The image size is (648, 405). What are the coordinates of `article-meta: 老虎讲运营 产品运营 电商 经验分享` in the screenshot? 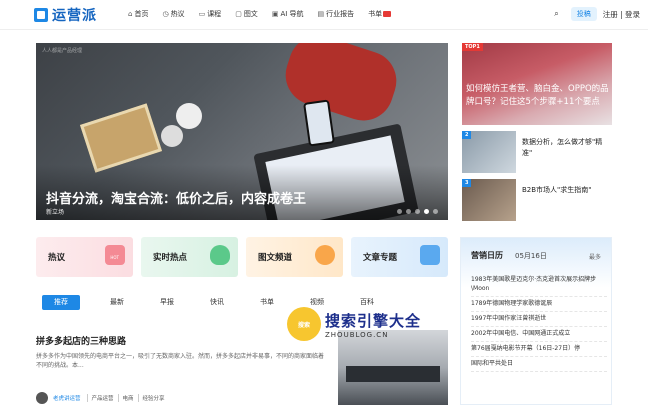 It's located at (102, 398).